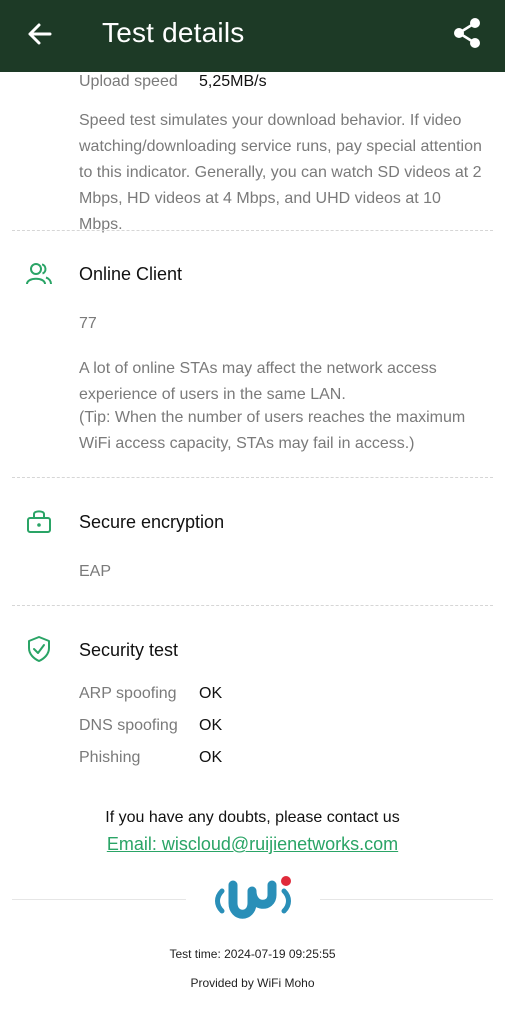 This screenshot has height=1024, width=505. What do you see at coordinates (252, 844) in the screenshot?
I see `email-link: Email: wiscloud@ruijienetworks.com` at bounding box center [252, 844].